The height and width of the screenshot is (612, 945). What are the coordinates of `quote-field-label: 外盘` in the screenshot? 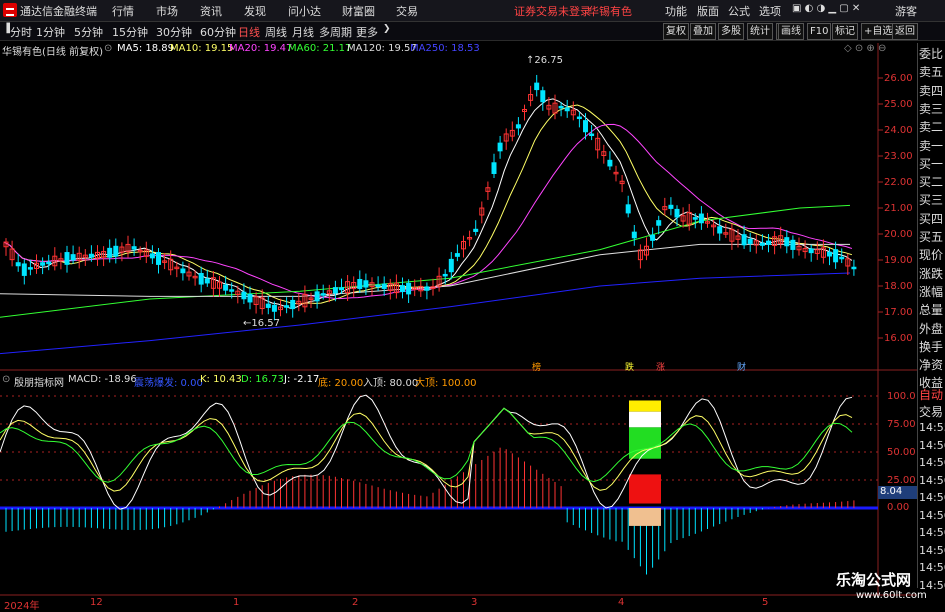 It's located at (931, 328).